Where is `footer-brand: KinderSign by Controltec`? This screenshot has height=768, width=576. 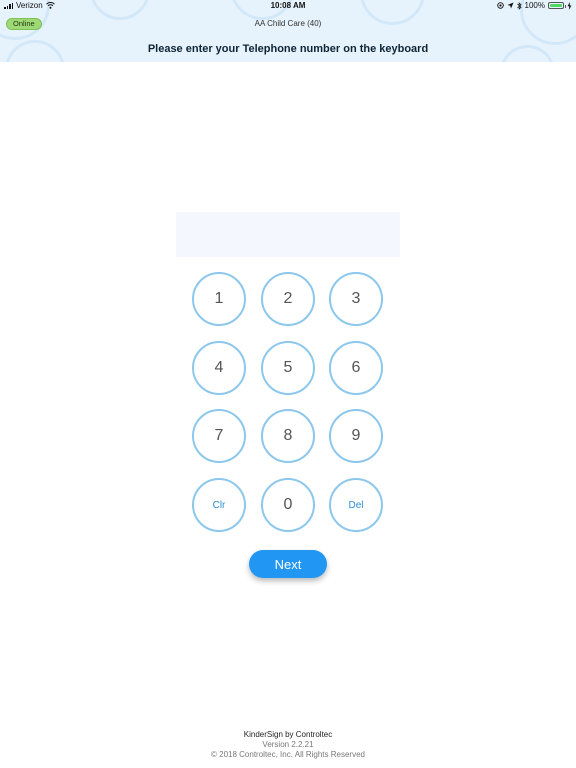
footer-brand: KinderSign by Controltec is located at coordinates (288, 734).